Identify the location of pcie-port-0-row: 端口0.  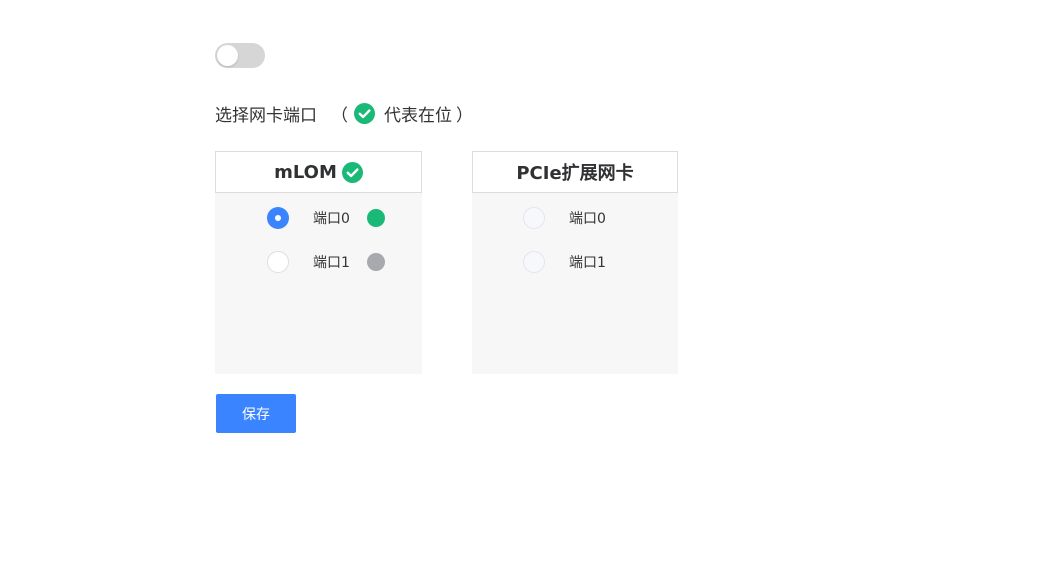
(564, 218).